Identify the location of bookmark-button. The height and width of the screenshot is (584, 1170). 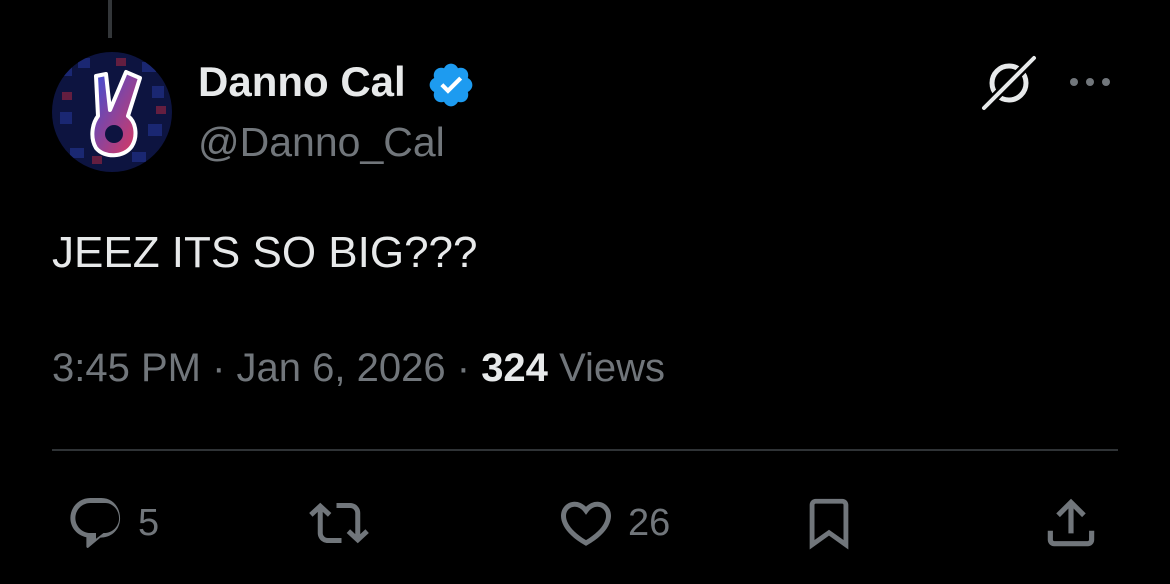
(829, 523).